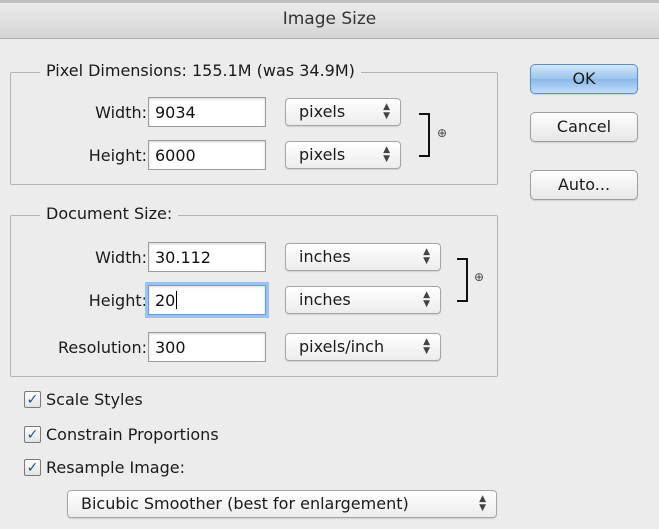 This screenshot has width=659, height=529. I want to click on document-width-unit-value: inches, so click(325, 256).